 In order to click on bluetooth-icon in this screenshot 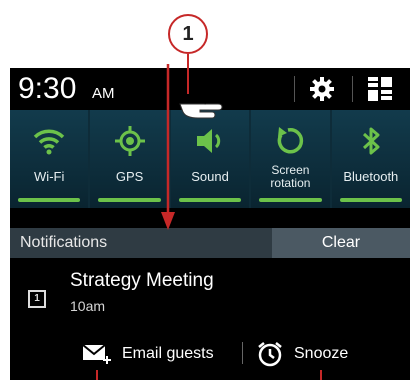, I will do `click(371, 141)`.